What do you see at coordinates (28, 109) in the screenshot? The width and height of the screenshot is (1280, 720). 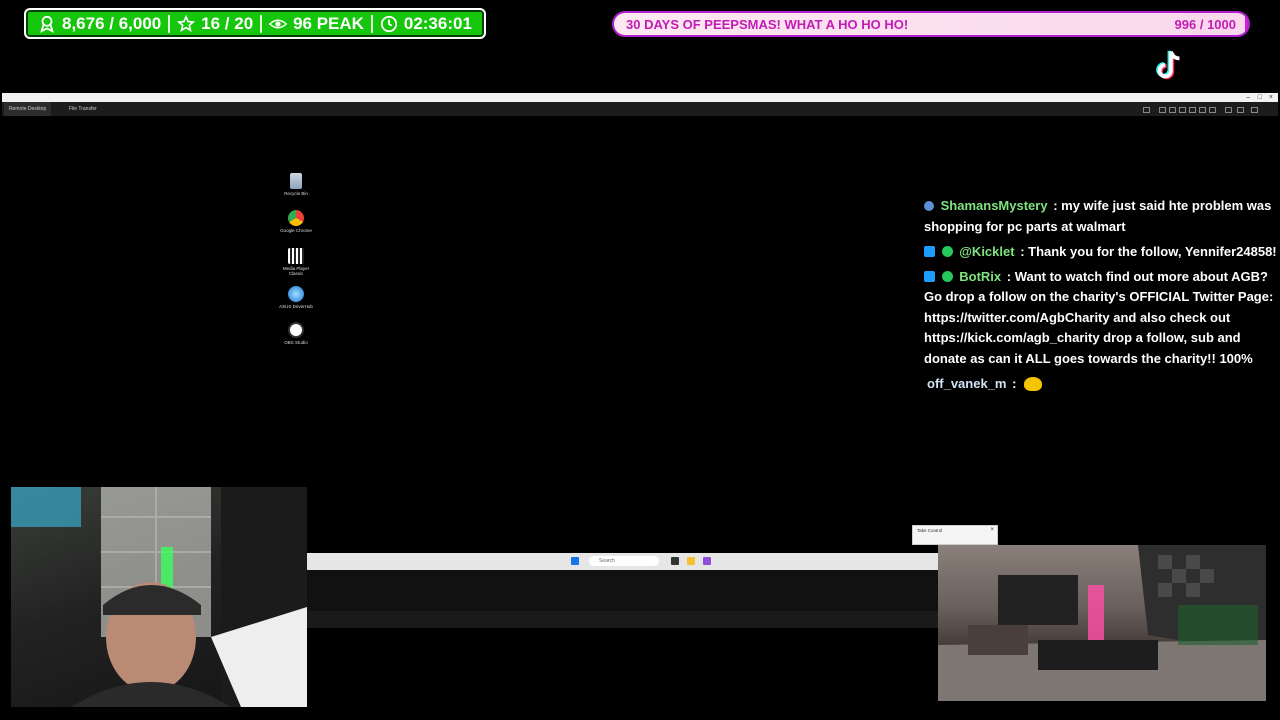 I see `tab-remote-desktop: Remote Desktop` at bounding box center [28, 109].